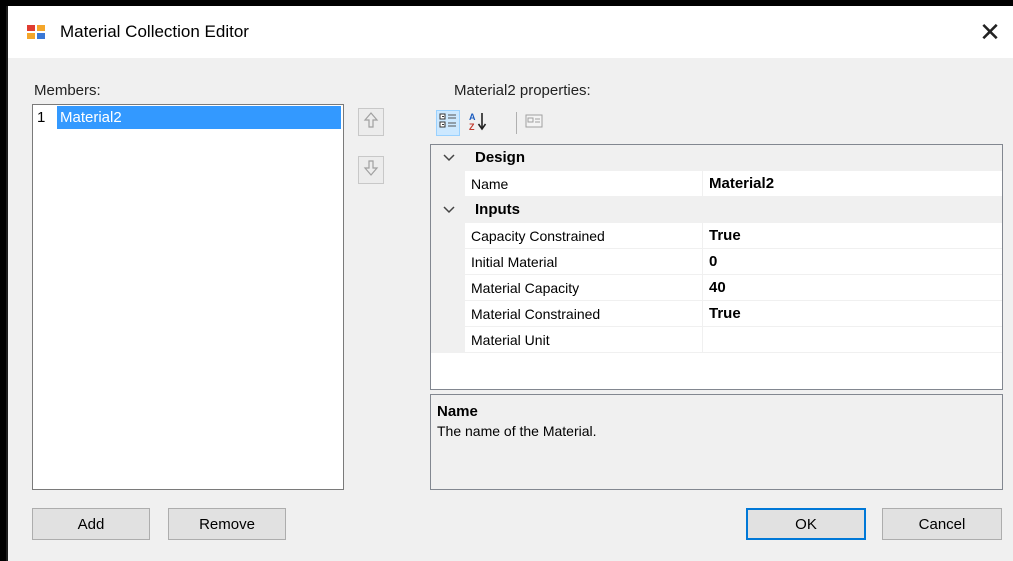 This screenshot has width=1013, height=561. I want to click on ok-button: OK, so click(806, 524).